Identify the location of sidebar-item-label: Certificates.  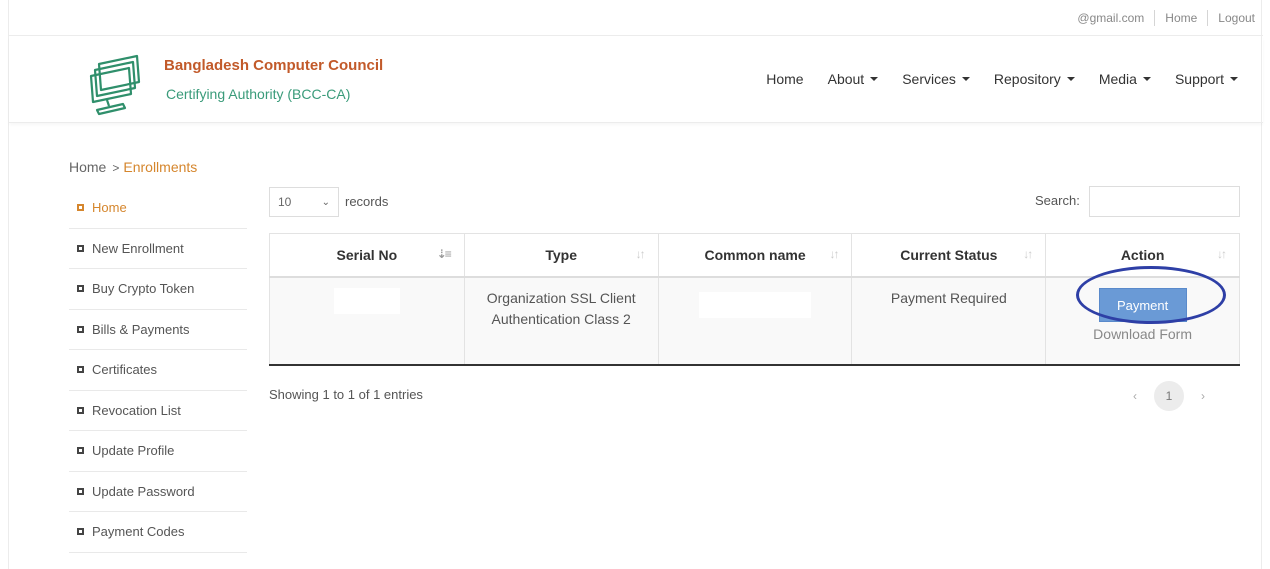
(125, 370).